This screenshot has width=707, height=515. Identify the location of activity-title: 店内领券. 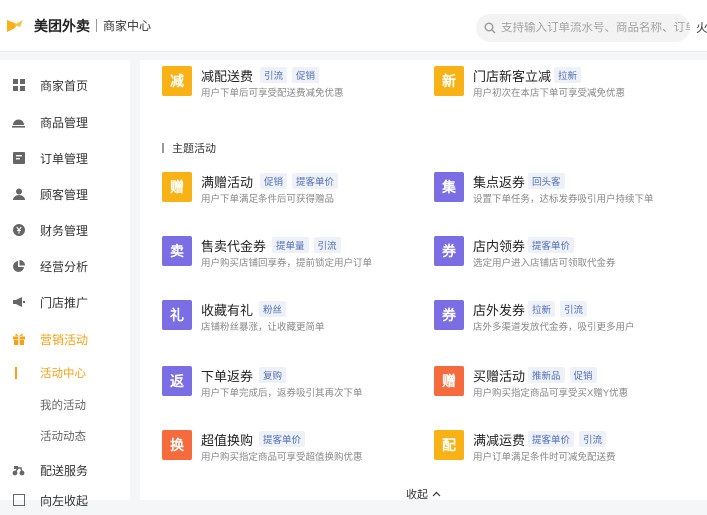
(499, 246).